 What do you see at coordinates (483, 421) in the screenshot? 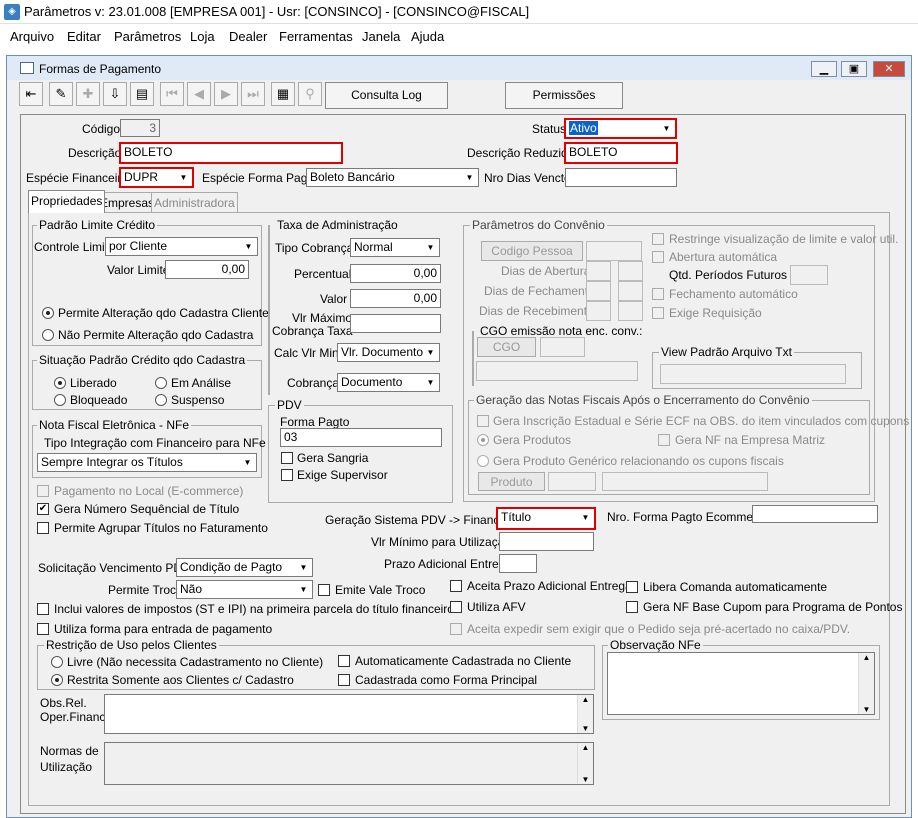
I see `gera-inscricao-checkbox` at bounding box center [483, 421].